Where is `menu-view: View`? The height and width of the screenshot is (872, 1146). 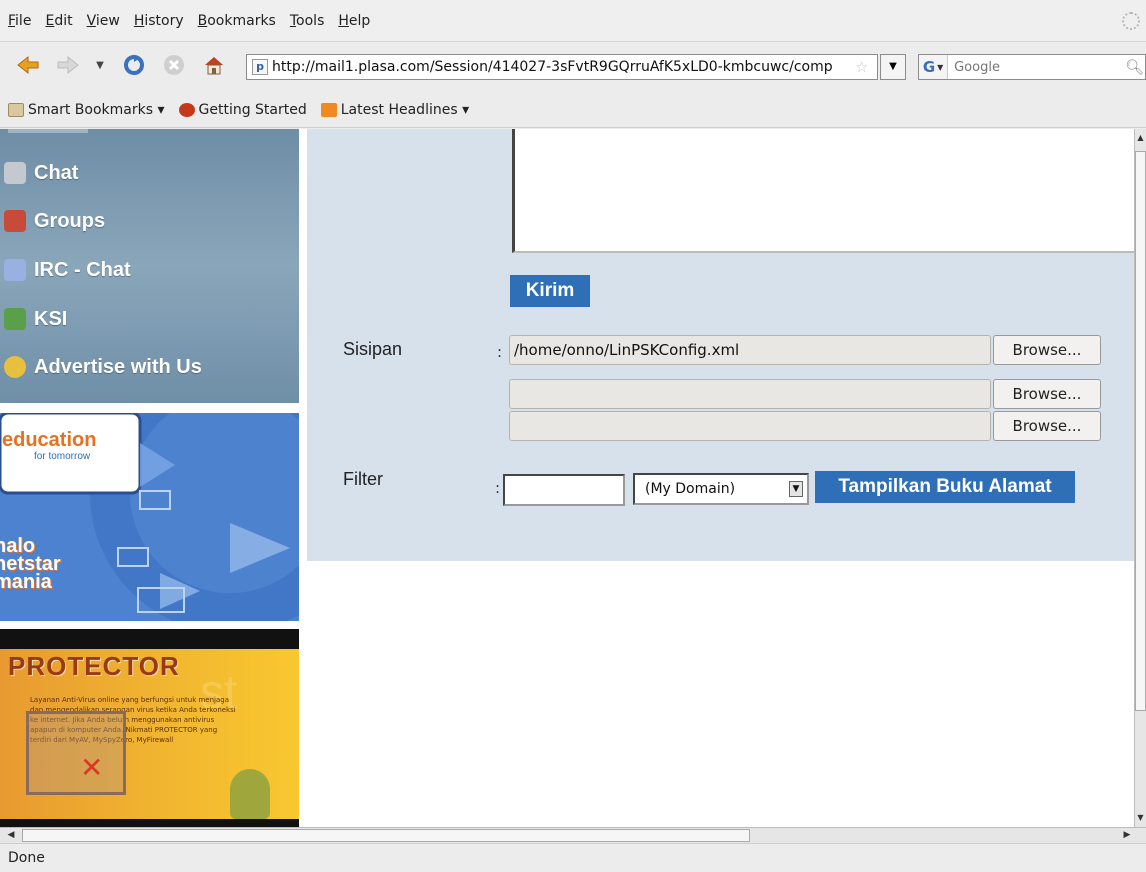 menu-view: View is located at coordinates (103, 21).